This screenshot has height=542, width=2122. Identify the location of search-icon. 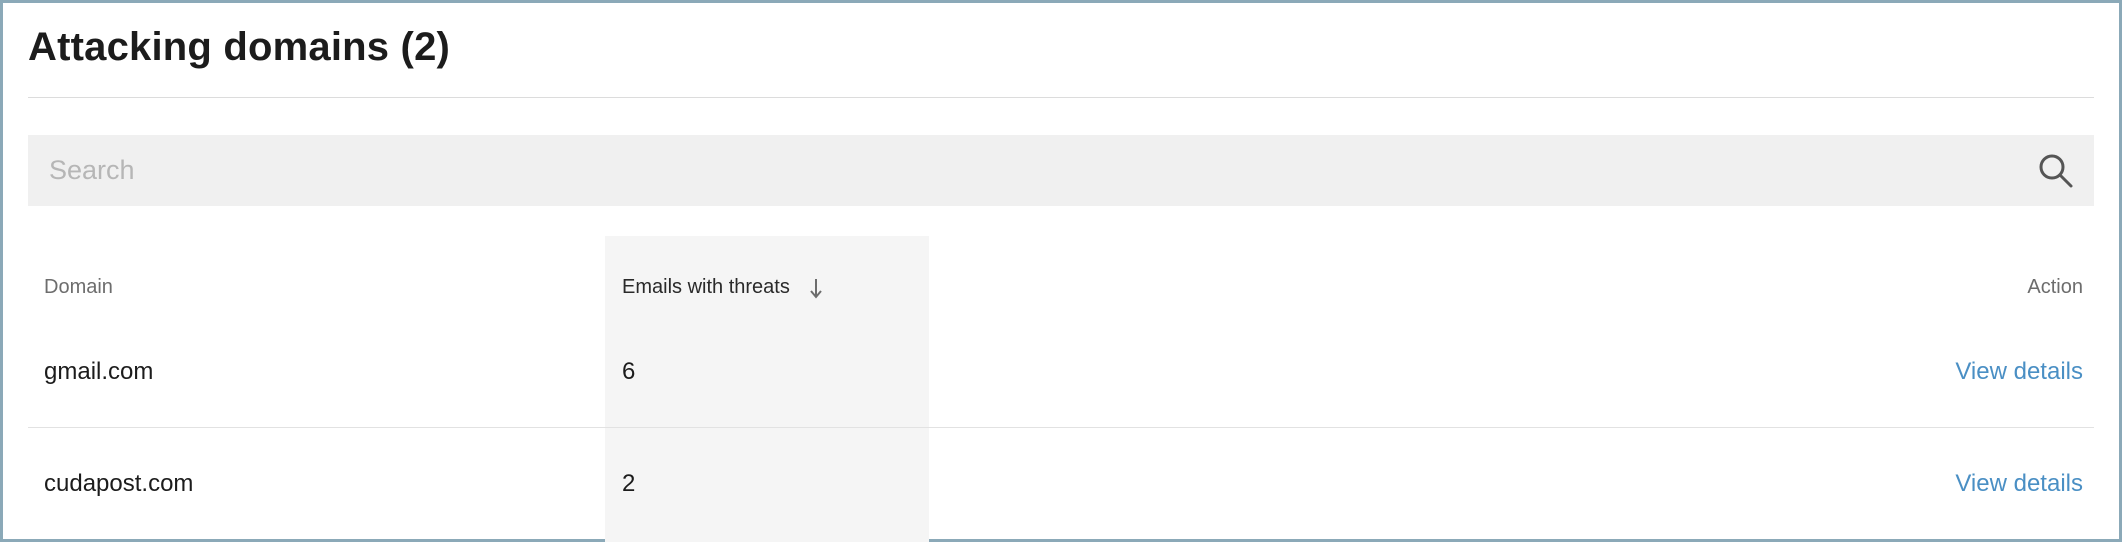
(2056, 171).